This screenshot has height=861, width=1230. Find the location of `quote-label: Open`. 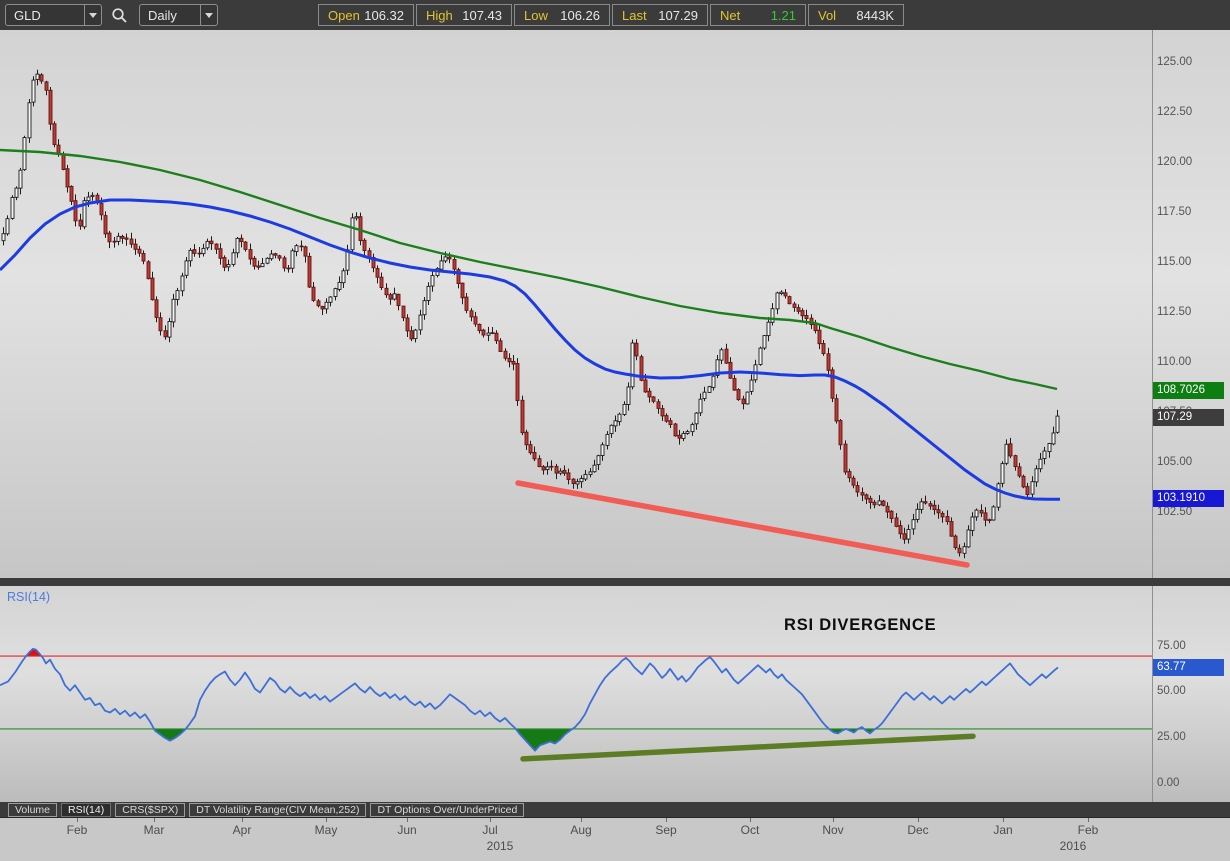

quote-label: Open is located at coordinates (344, 15).